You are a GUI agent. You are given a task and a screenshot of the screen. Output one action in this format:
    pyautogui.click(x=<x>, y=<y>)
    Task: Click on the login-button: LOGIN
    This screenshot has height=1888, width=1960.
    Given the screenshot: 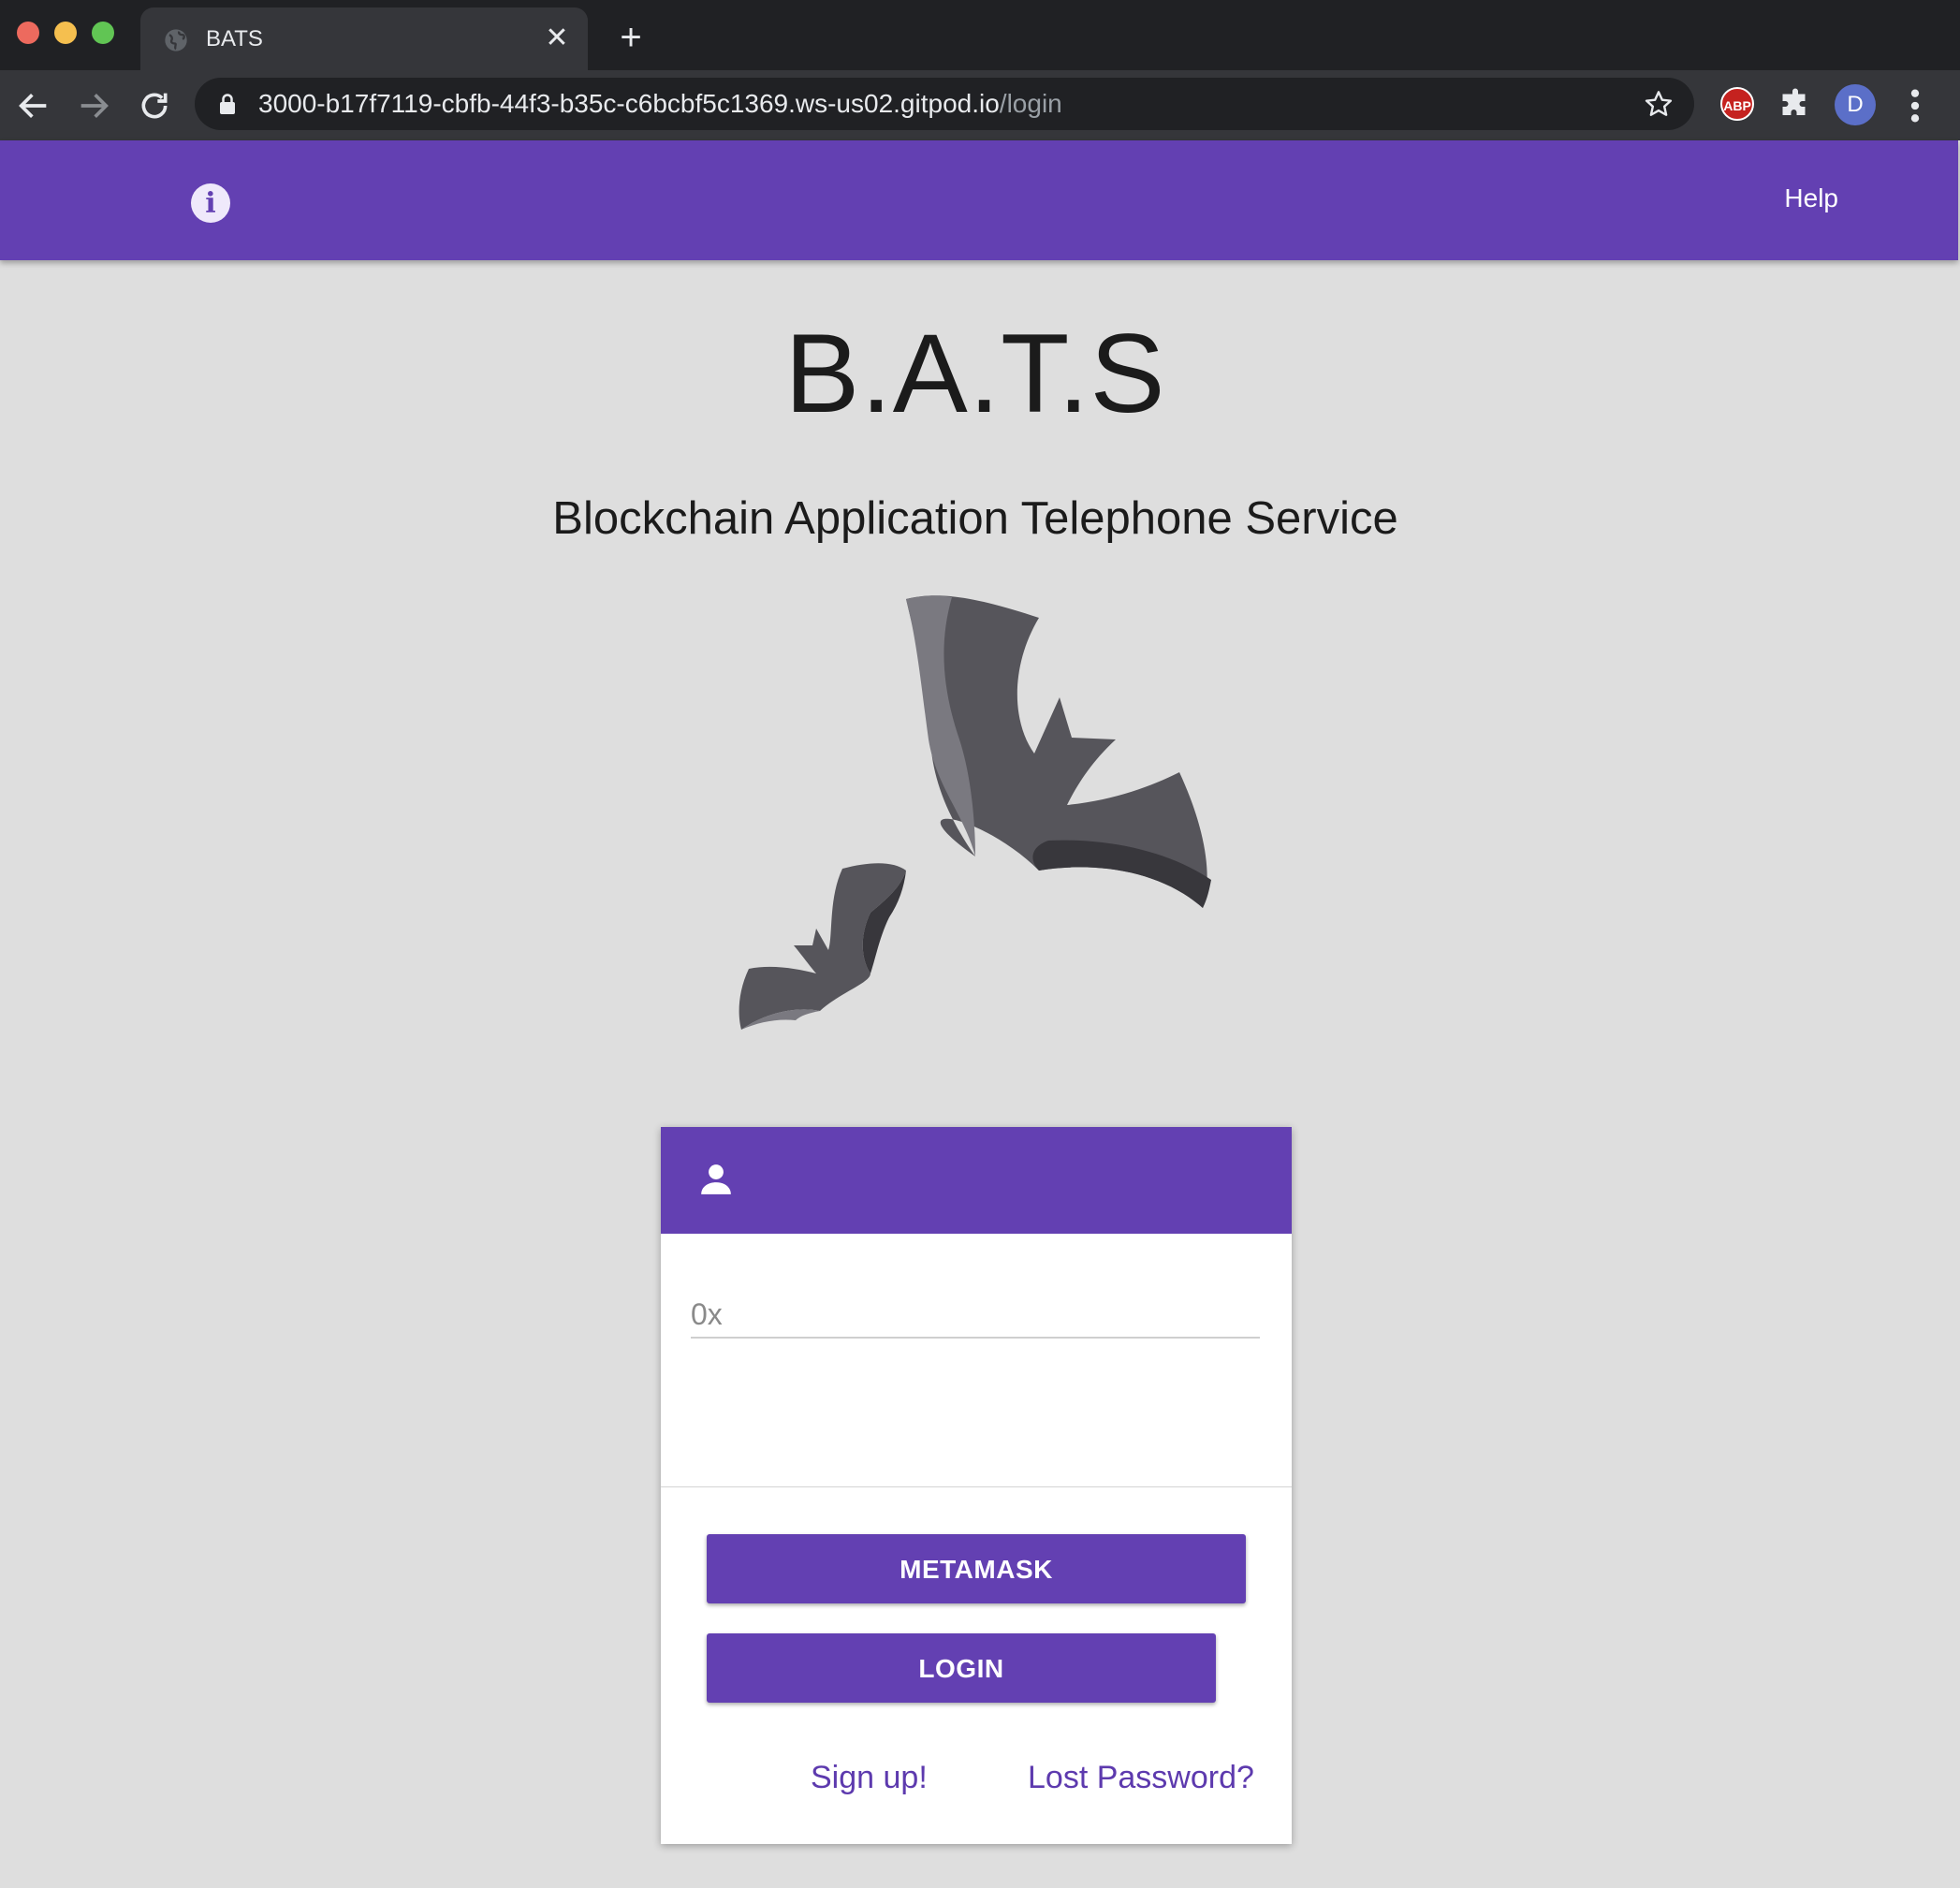 What is the action you would take?
    pyautogui.click(x=961, y=1668)
    